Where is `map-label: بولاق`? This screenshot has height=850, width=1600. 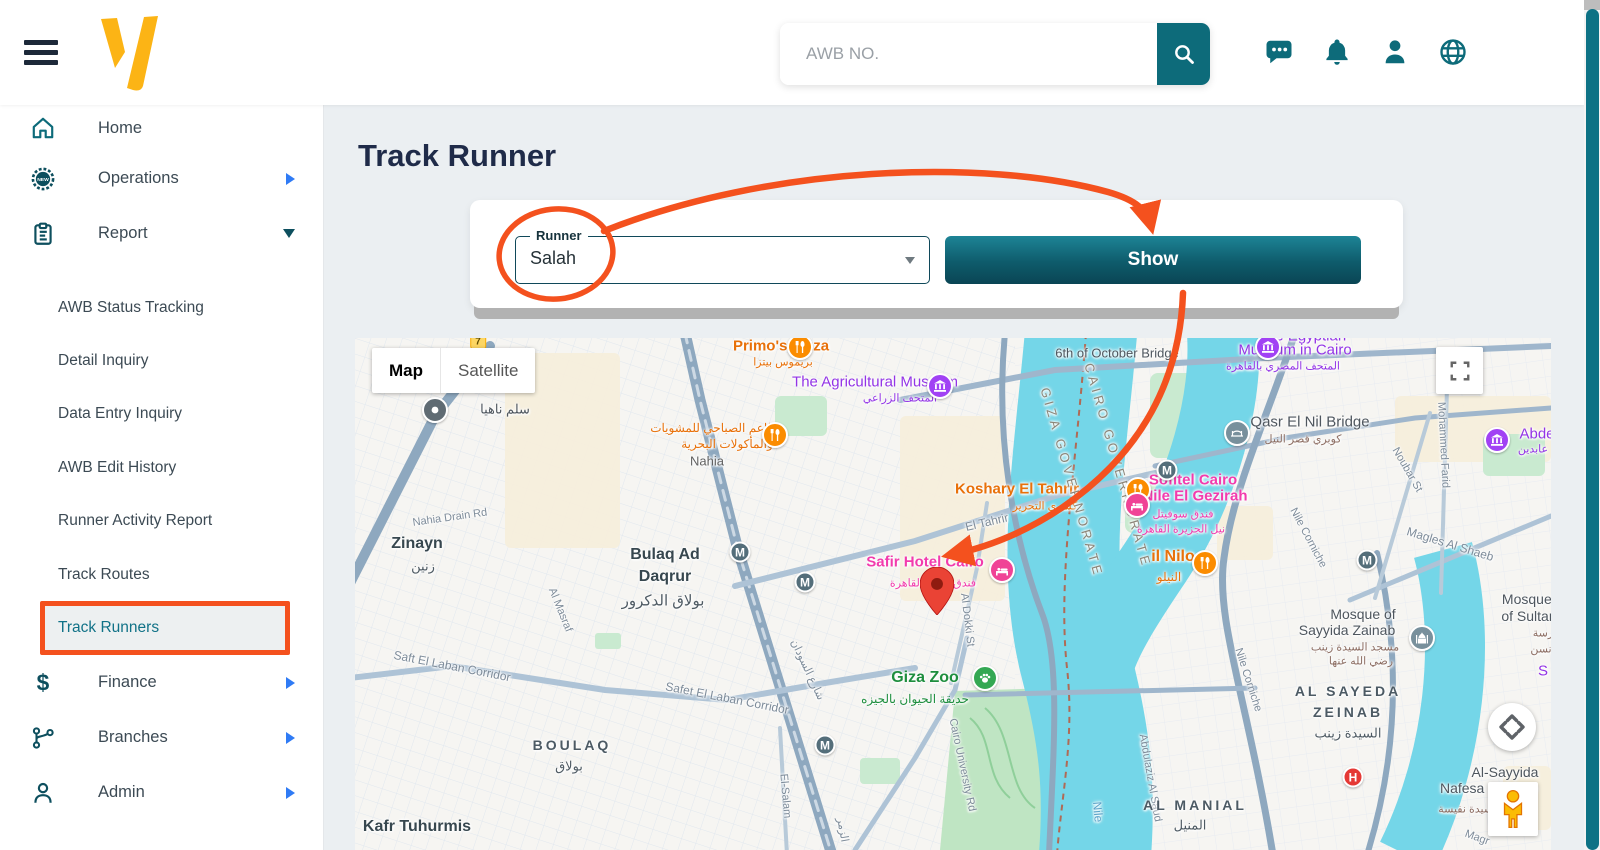
map-label: بولاق is located at coordinates (569, 766).